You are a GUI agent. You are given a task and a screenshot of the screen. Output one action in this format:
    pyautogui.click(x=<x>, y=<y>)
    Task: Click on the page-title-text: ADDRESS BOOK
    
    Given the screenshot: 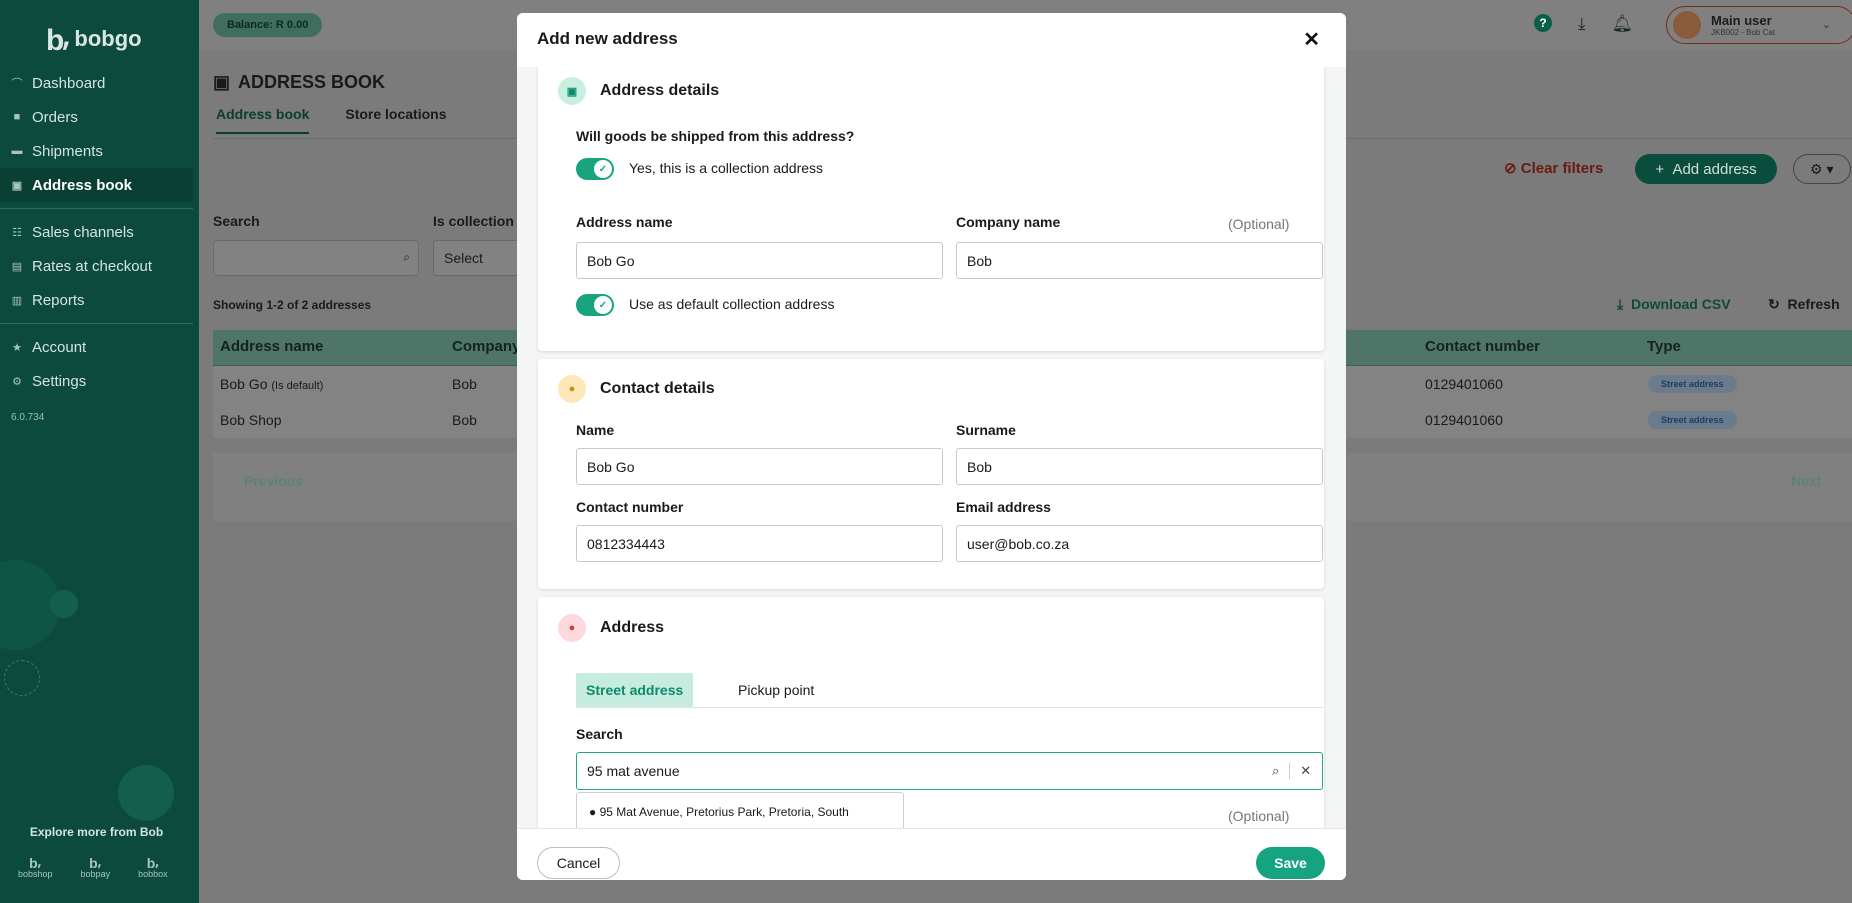 What is the action you would take?
    pyautogui.click(x=312, y=82)
    